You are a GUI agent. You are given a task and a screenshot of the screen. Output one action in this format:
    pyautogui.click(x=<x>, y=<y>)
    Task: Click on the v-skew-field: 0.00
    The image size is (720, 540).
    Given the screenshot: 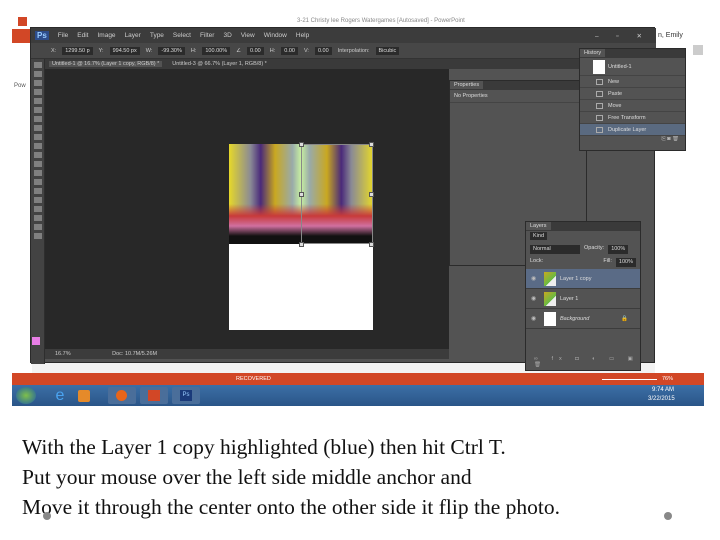 What is the action you would take?
    pyautogui.click(x=323, y=50)
    